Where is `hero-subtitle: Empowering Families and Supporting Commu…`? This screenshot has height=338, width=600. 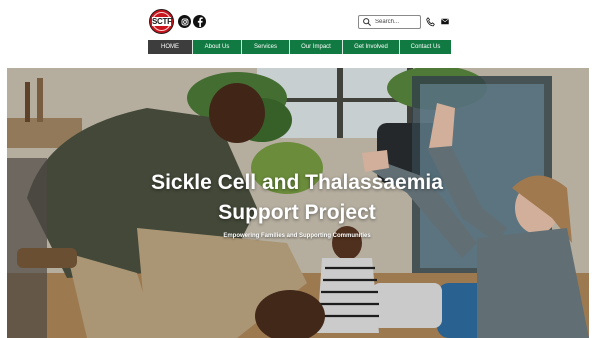
hero-subtitle: Empowering Families and Supporting Commu… is located at coordinates (297, 236).